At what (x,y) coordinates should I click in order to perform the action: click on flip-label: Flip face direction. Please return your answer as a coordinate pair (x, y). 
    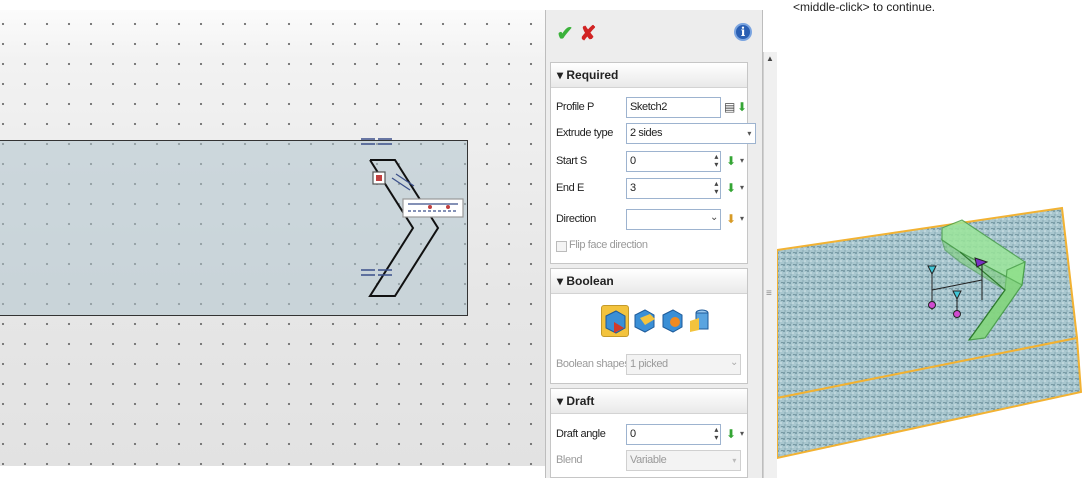
    Looking at the image, I should click on (608, 245).